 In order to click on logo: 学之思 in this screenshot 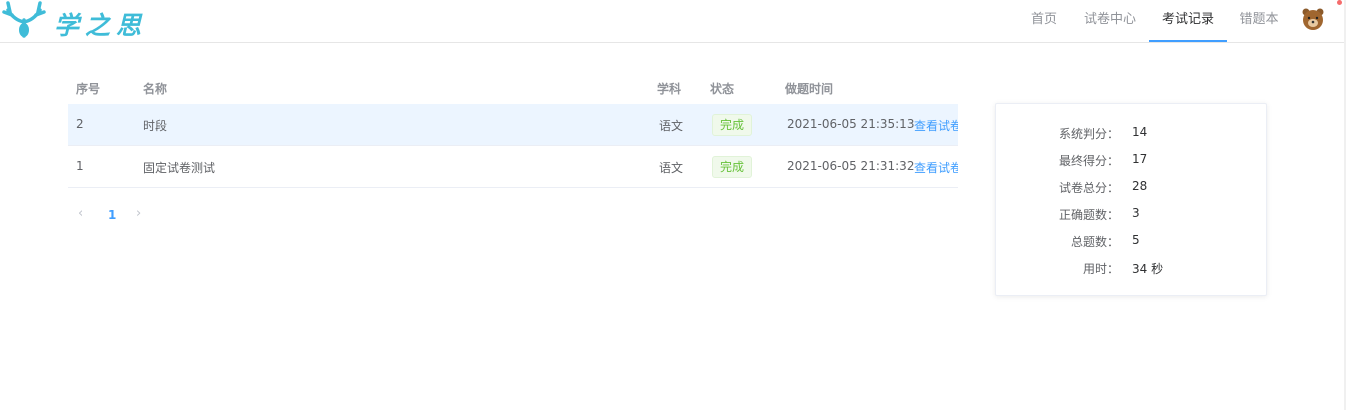, I will do `click(75, 21)`.